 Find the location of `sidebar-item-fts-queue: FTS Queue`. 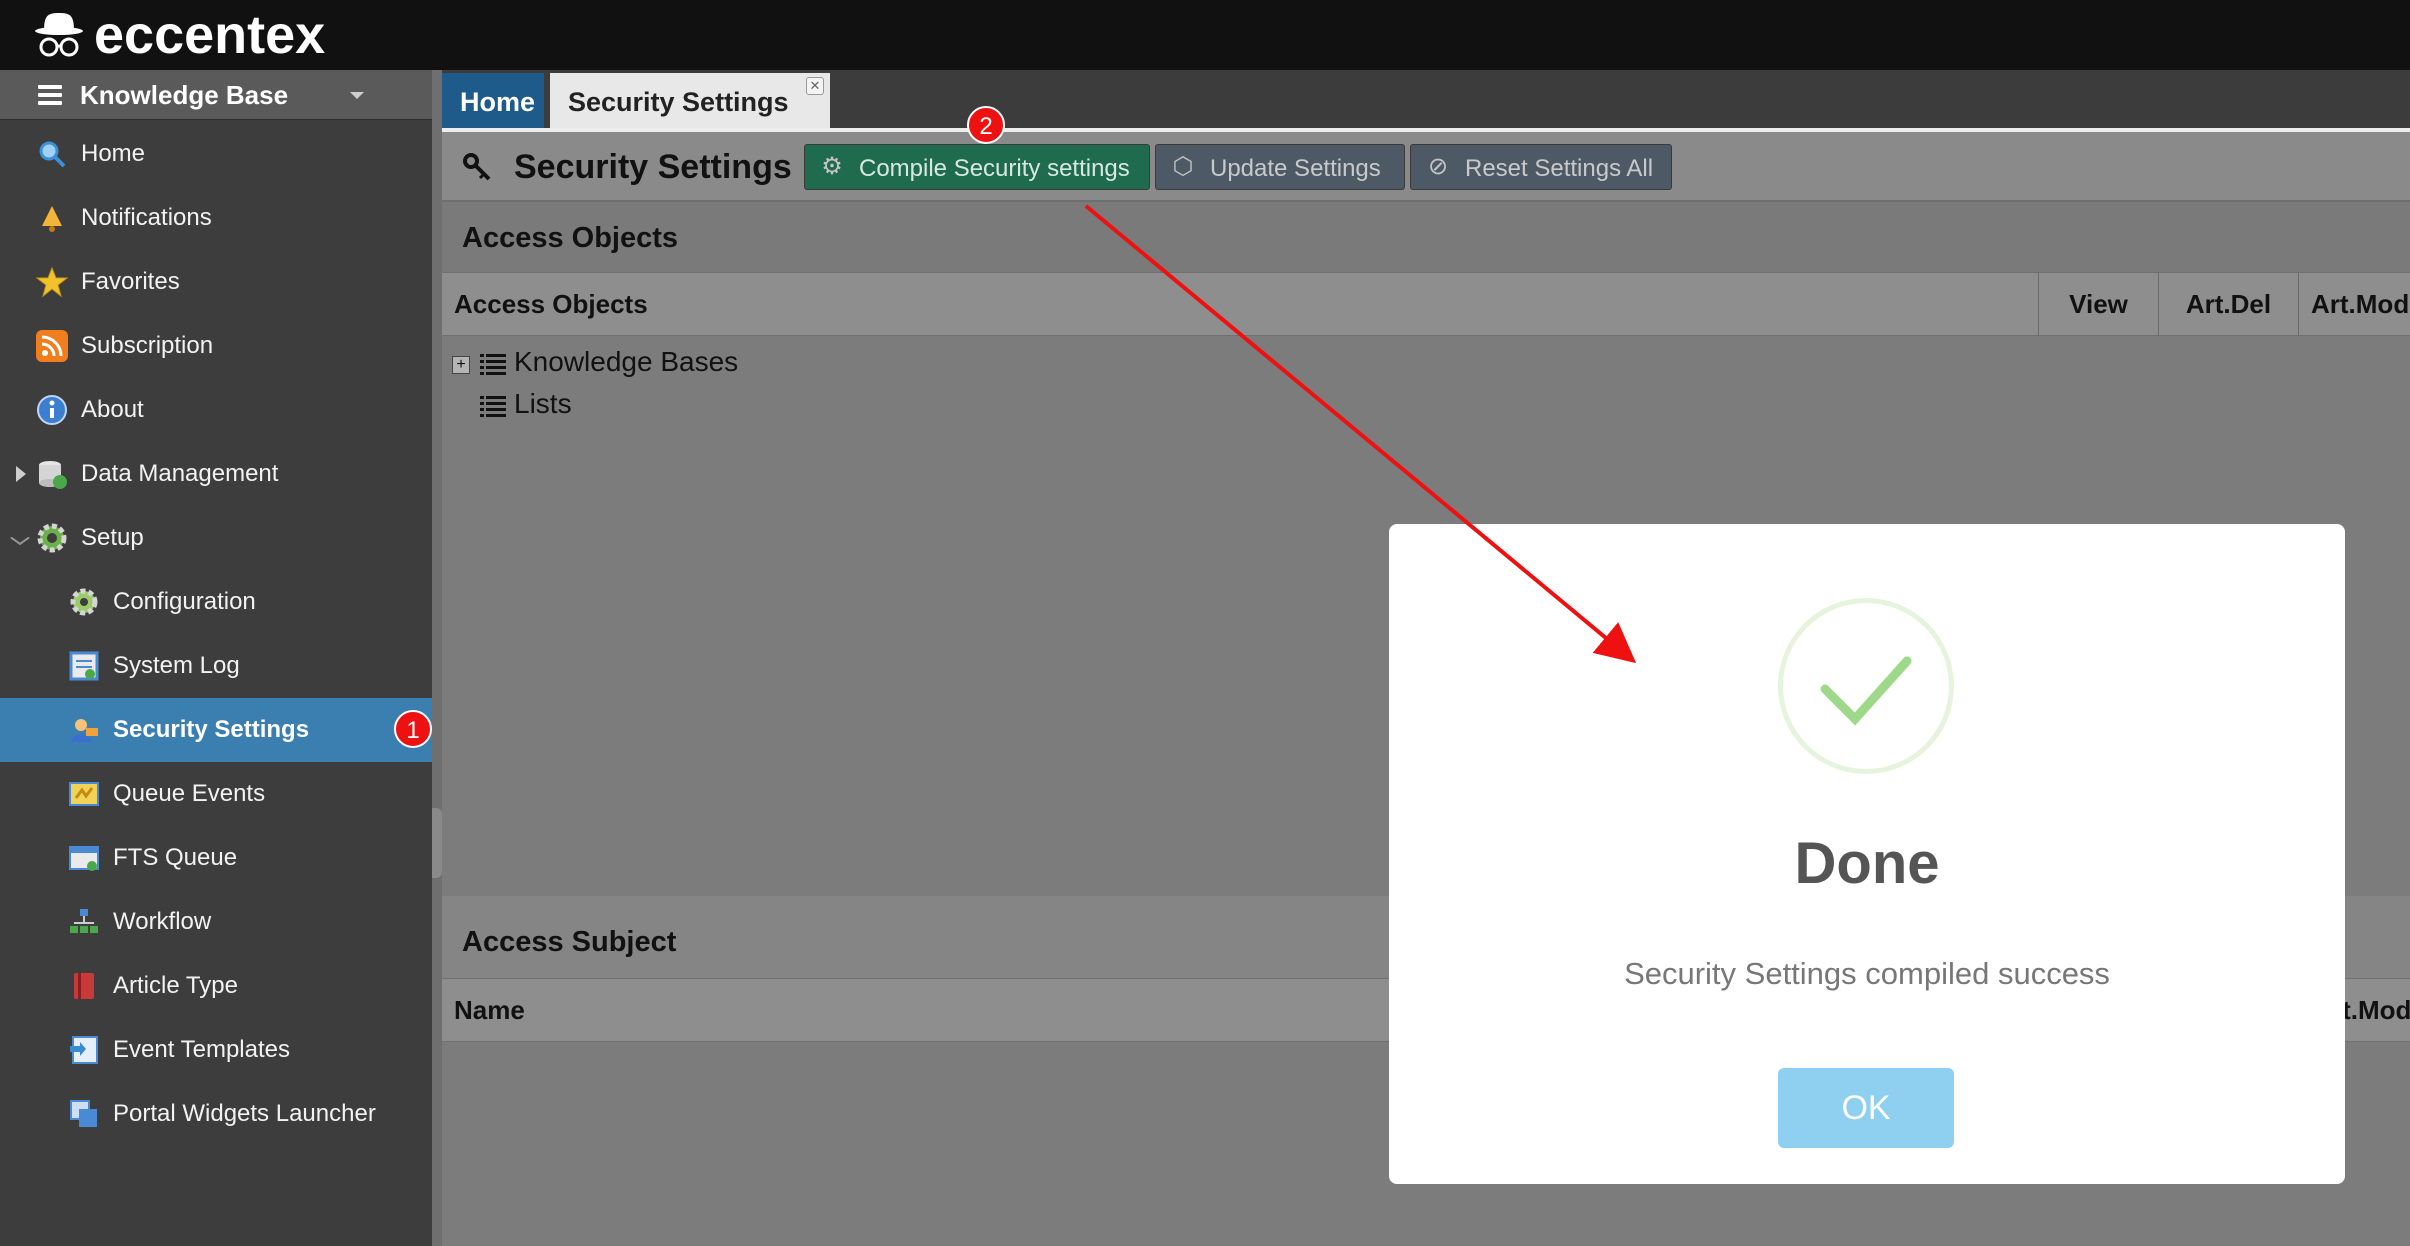

sidebar-item-fts-queue: FTS Queue is located at coordinates (216, 858).